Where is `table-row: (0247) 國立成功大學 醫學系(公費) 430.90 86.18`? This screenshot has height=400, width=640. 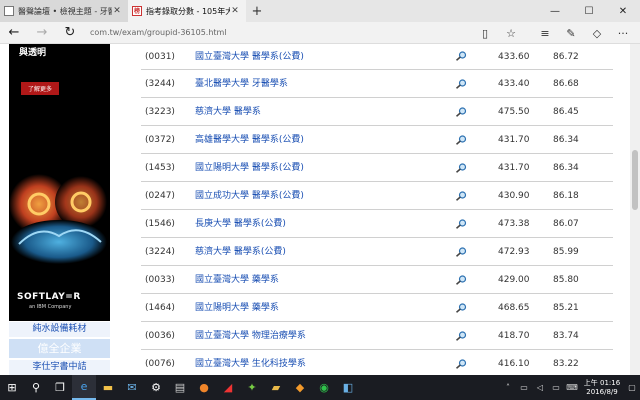
table-row: (0247) 國立成功大學 醫學系(公費) 430.90 86.18 is located at coordinates (377, 196).